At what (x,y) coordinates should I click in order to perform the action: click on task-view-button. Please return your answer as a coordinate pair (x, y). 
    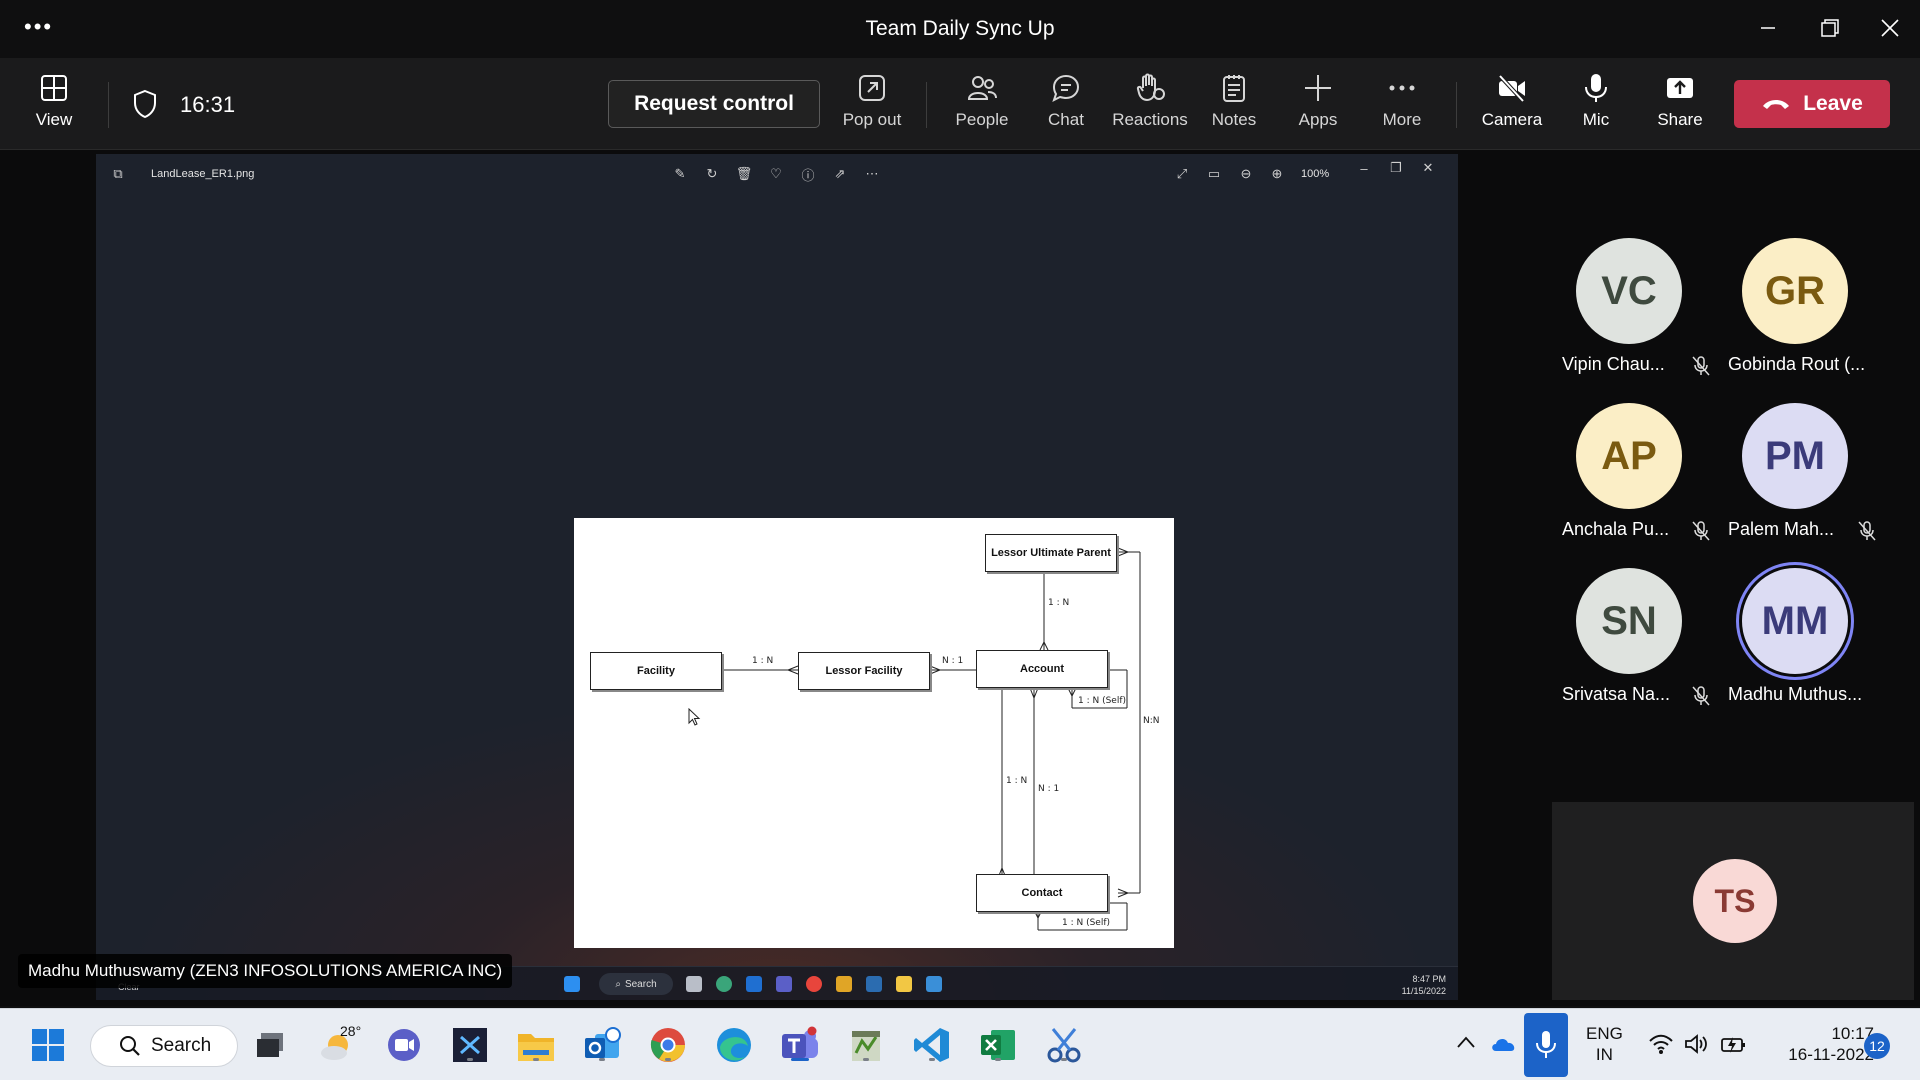
    Looking at the image, I should click on (270, 1045).